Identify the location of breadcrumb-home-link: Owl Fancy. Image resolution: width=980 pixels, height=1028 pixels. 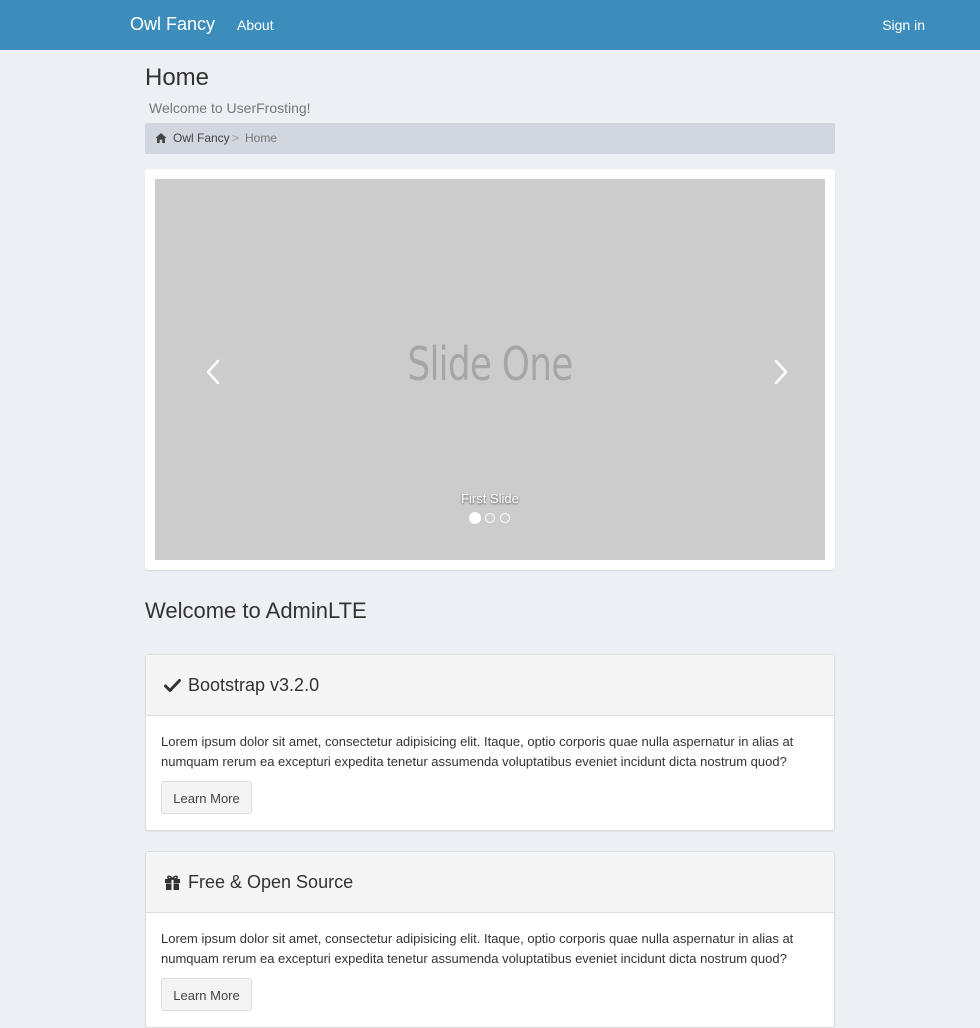
(201, 138).